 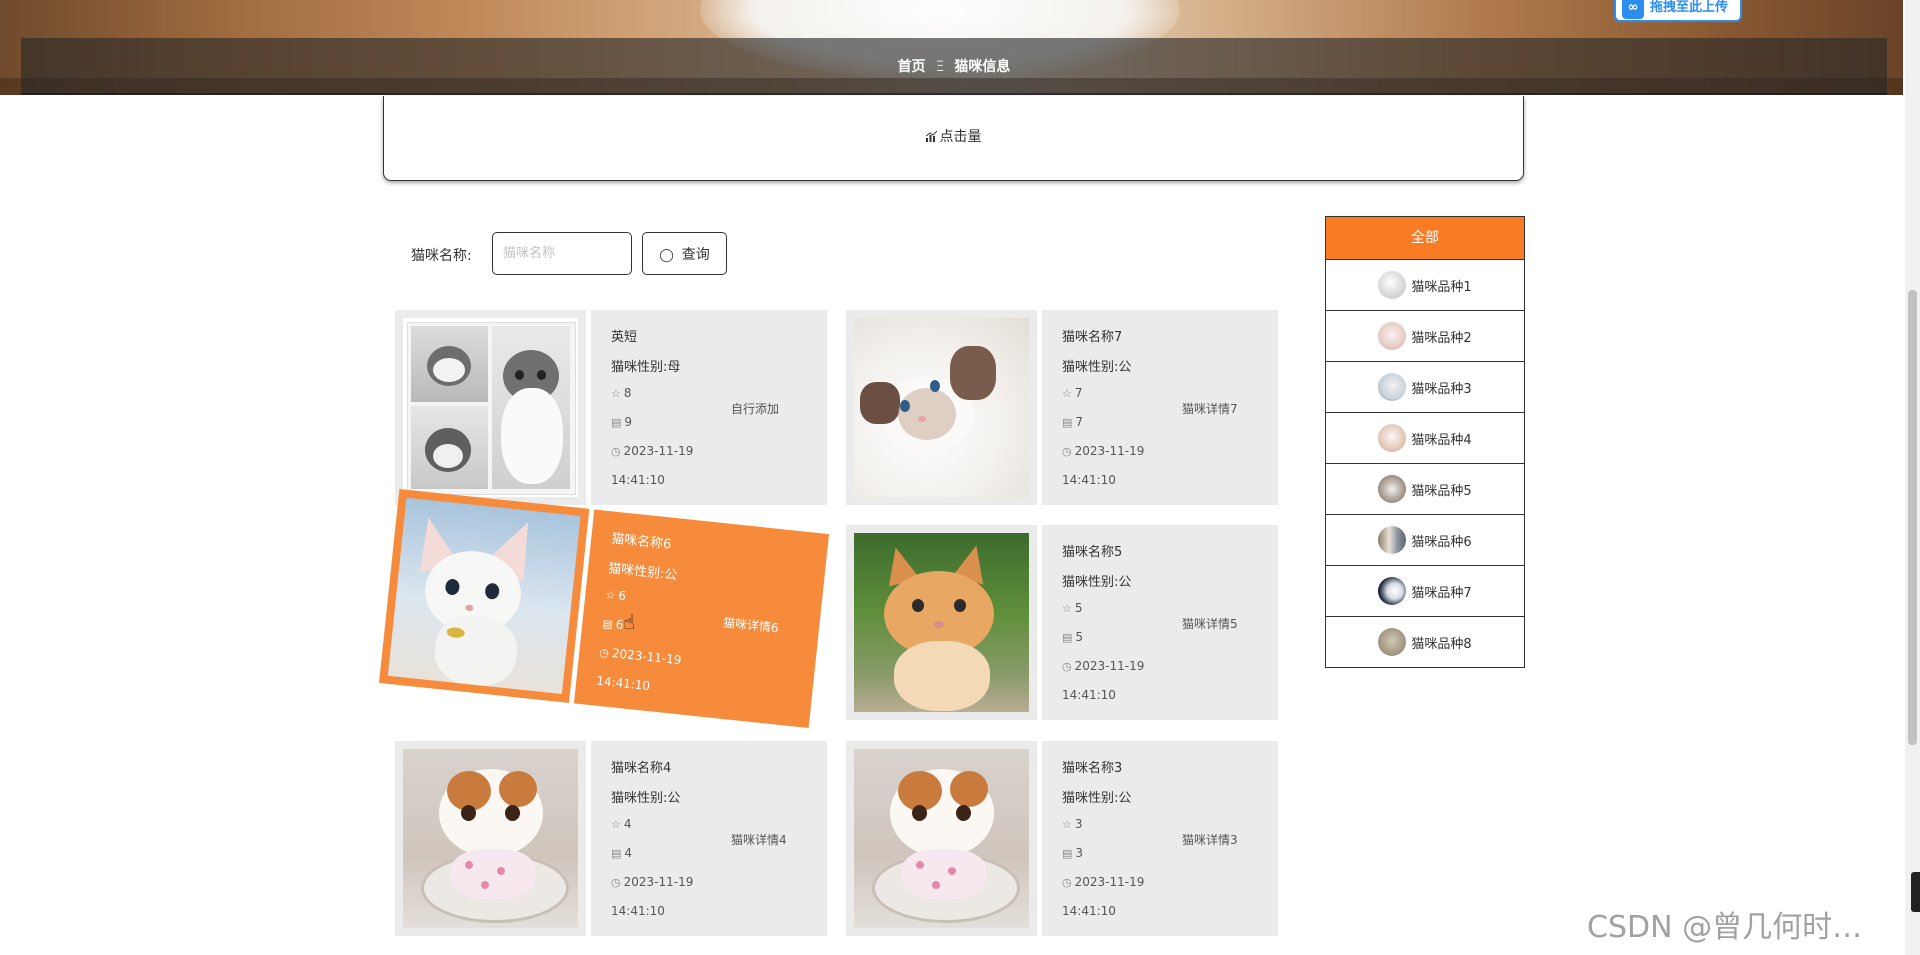 I want to click on category-item: 猫咪品种5, so click(x=1425, y=489).